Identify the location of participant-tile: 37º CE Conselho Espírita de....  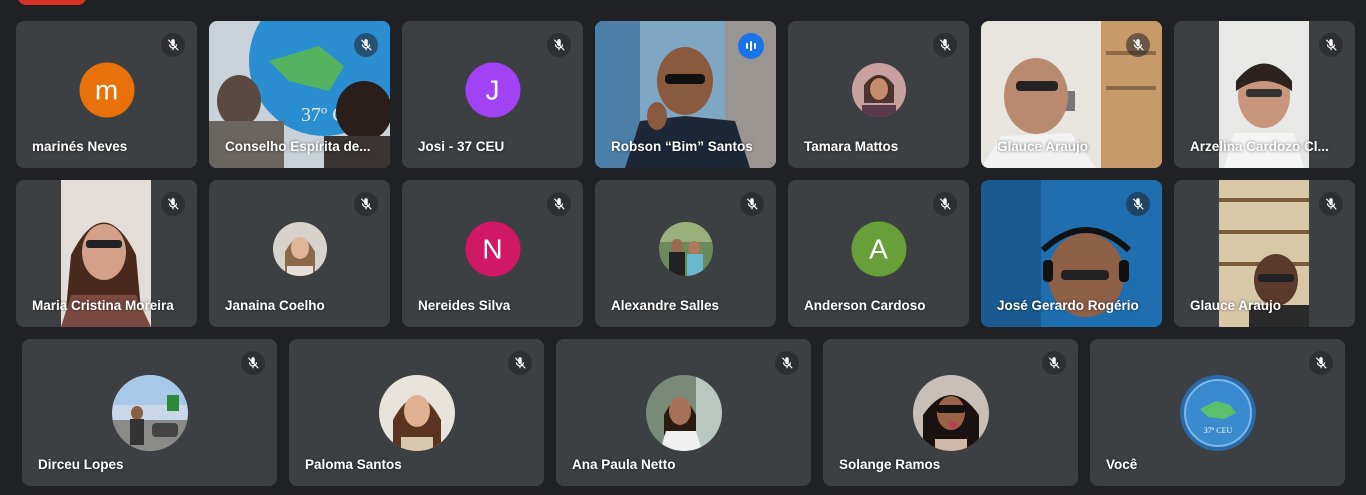
(299, 94).